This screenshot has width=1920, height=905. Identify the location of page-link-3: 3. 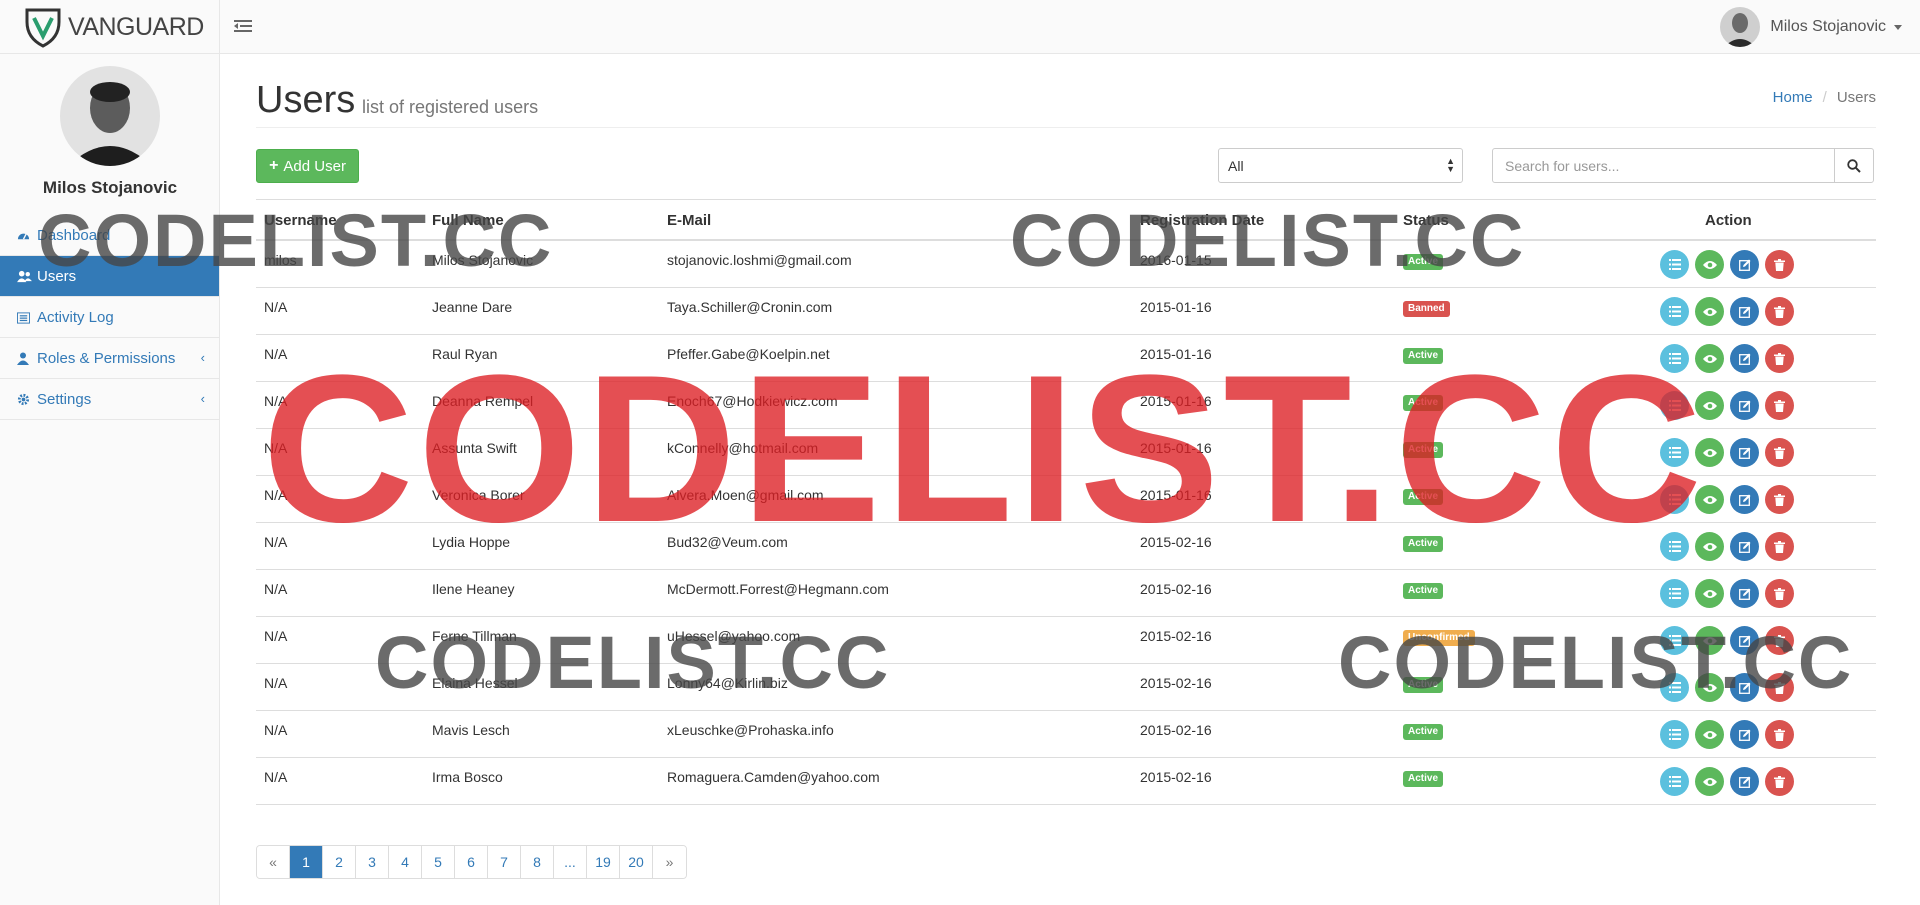
(372, 862).